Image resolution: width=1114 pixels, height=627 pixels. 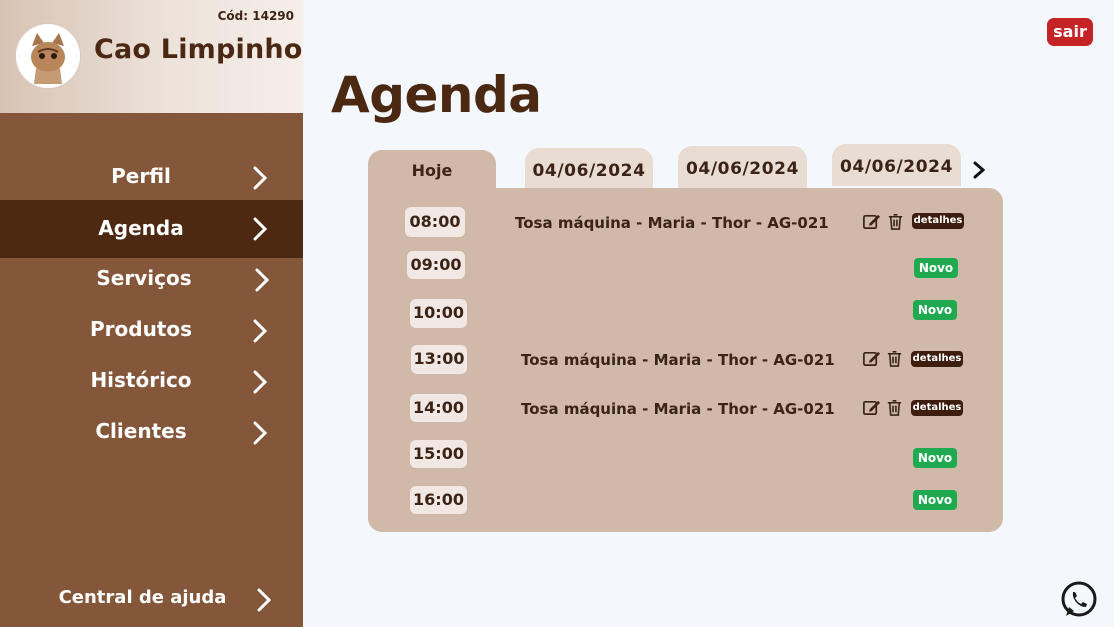 I want to click on sidebar-item-label: Histórico, so click(x=141, y=380).